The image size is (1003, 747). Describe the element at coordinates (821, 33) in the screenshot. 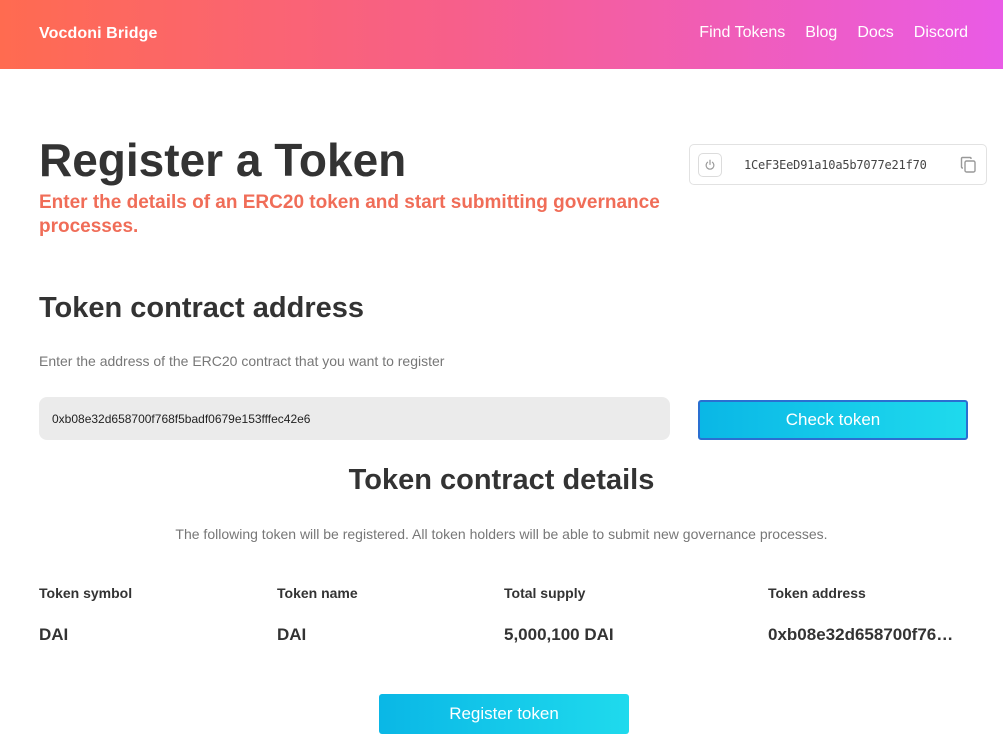

I see `nav-blog: Blog` at that location.